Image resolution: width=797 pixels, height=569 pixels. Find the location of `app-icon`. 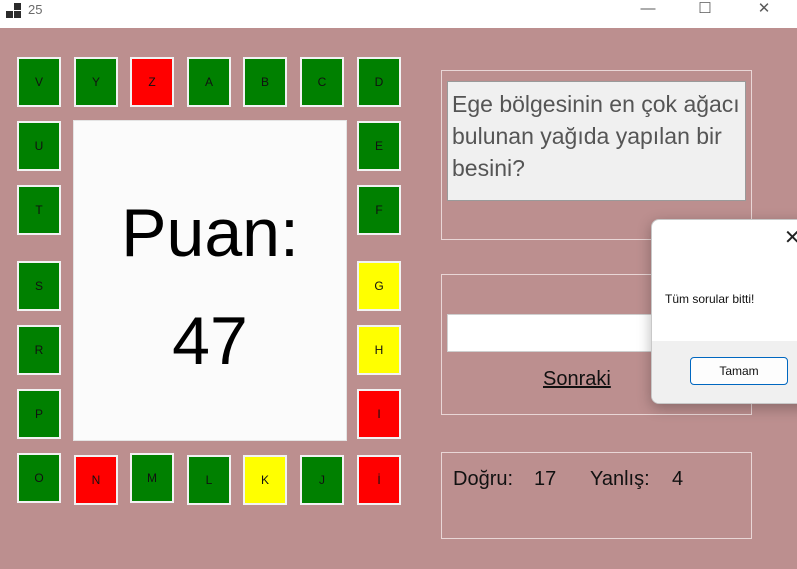

app-icon is located at coordinates (14, 11).